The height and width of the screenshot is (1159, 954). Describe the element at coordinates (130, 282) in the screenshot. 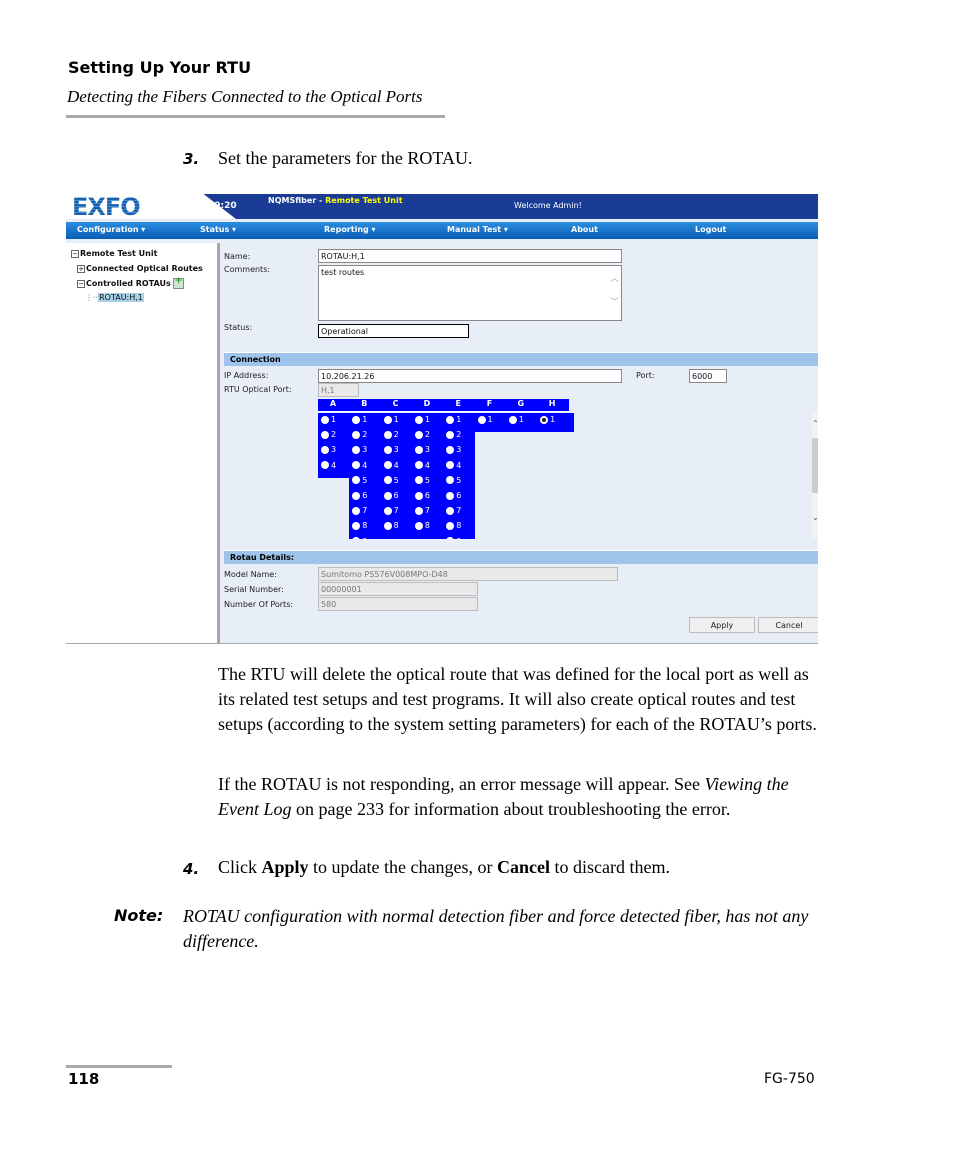

I see `tree-item-controlled-rotaus: − Controlled ROTAUs` at that location.